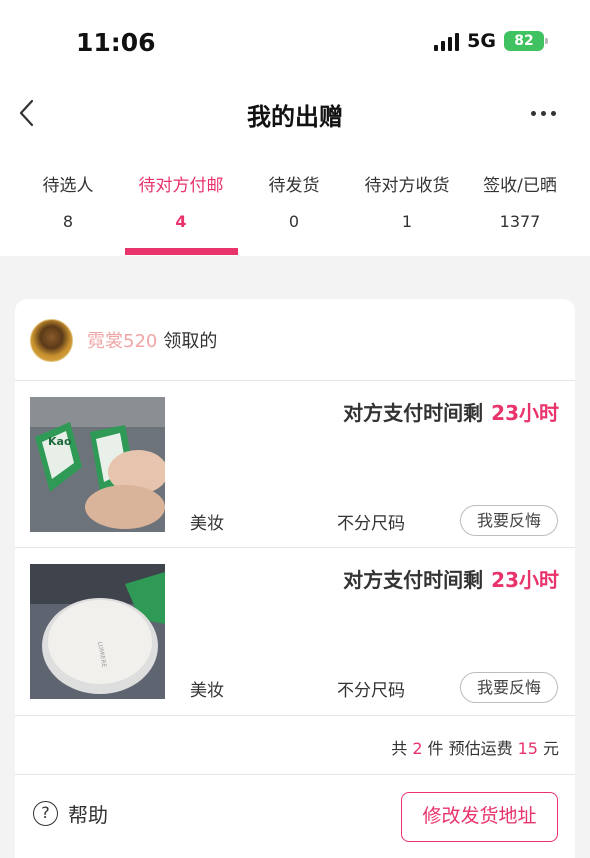 This screenshot has height=858, width=590. What do you see at coordinates (447, 41) in the screenshot?
I see `signal-icon` at bounding box center [447, 41].